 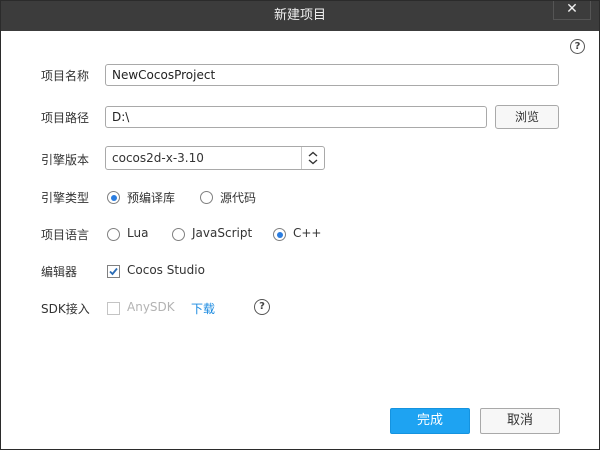 What do you see at coordinates (65, 309) in the screenshot?
I see `sdk-label: SDK接入` at bounding box center [65, 309].